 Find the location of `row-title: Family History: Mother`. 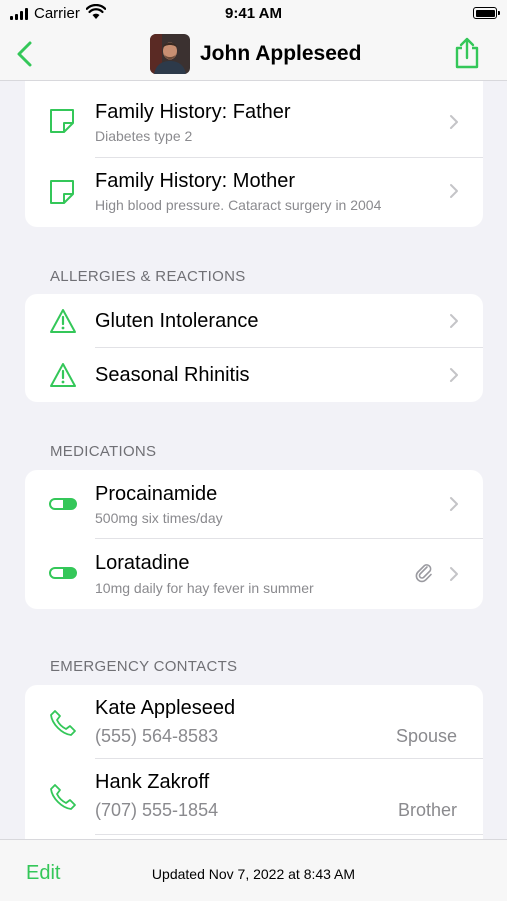

row-title: Family History: Mother is located at coordinates (195, 181).